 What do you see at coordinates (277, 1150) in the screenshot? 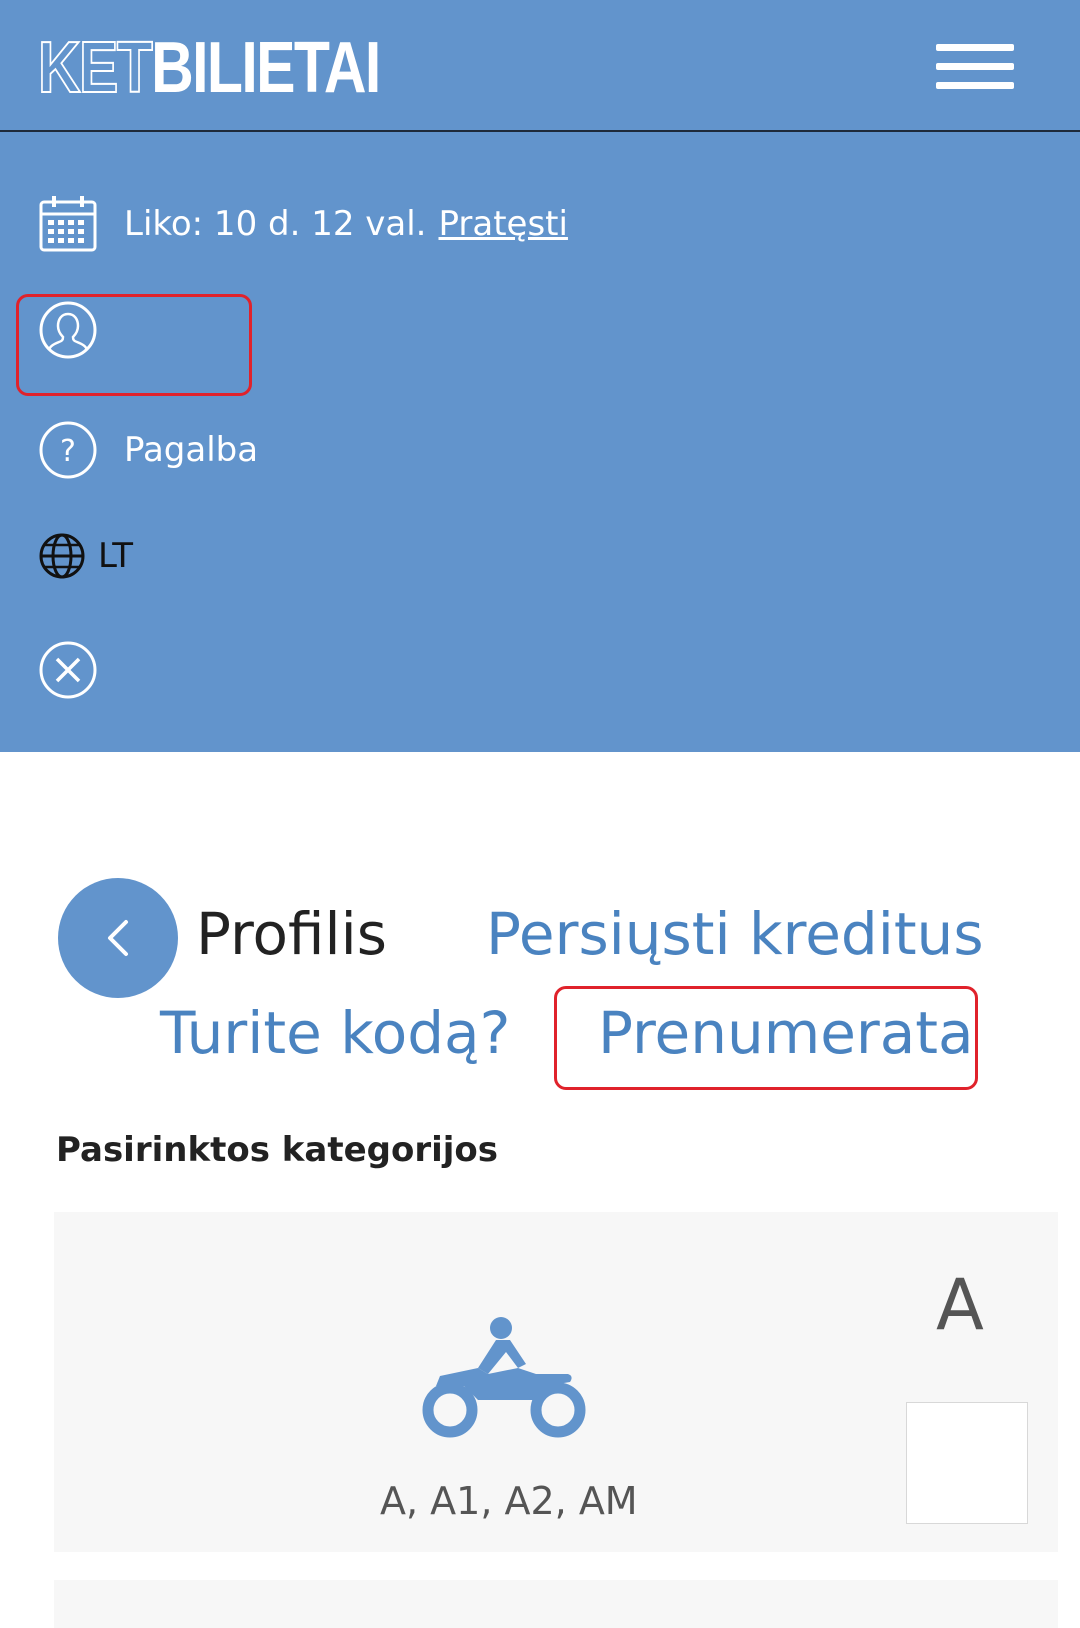
I see `categories-title: Pasirinktos kategorijos` at bounding box center [277, 1150].